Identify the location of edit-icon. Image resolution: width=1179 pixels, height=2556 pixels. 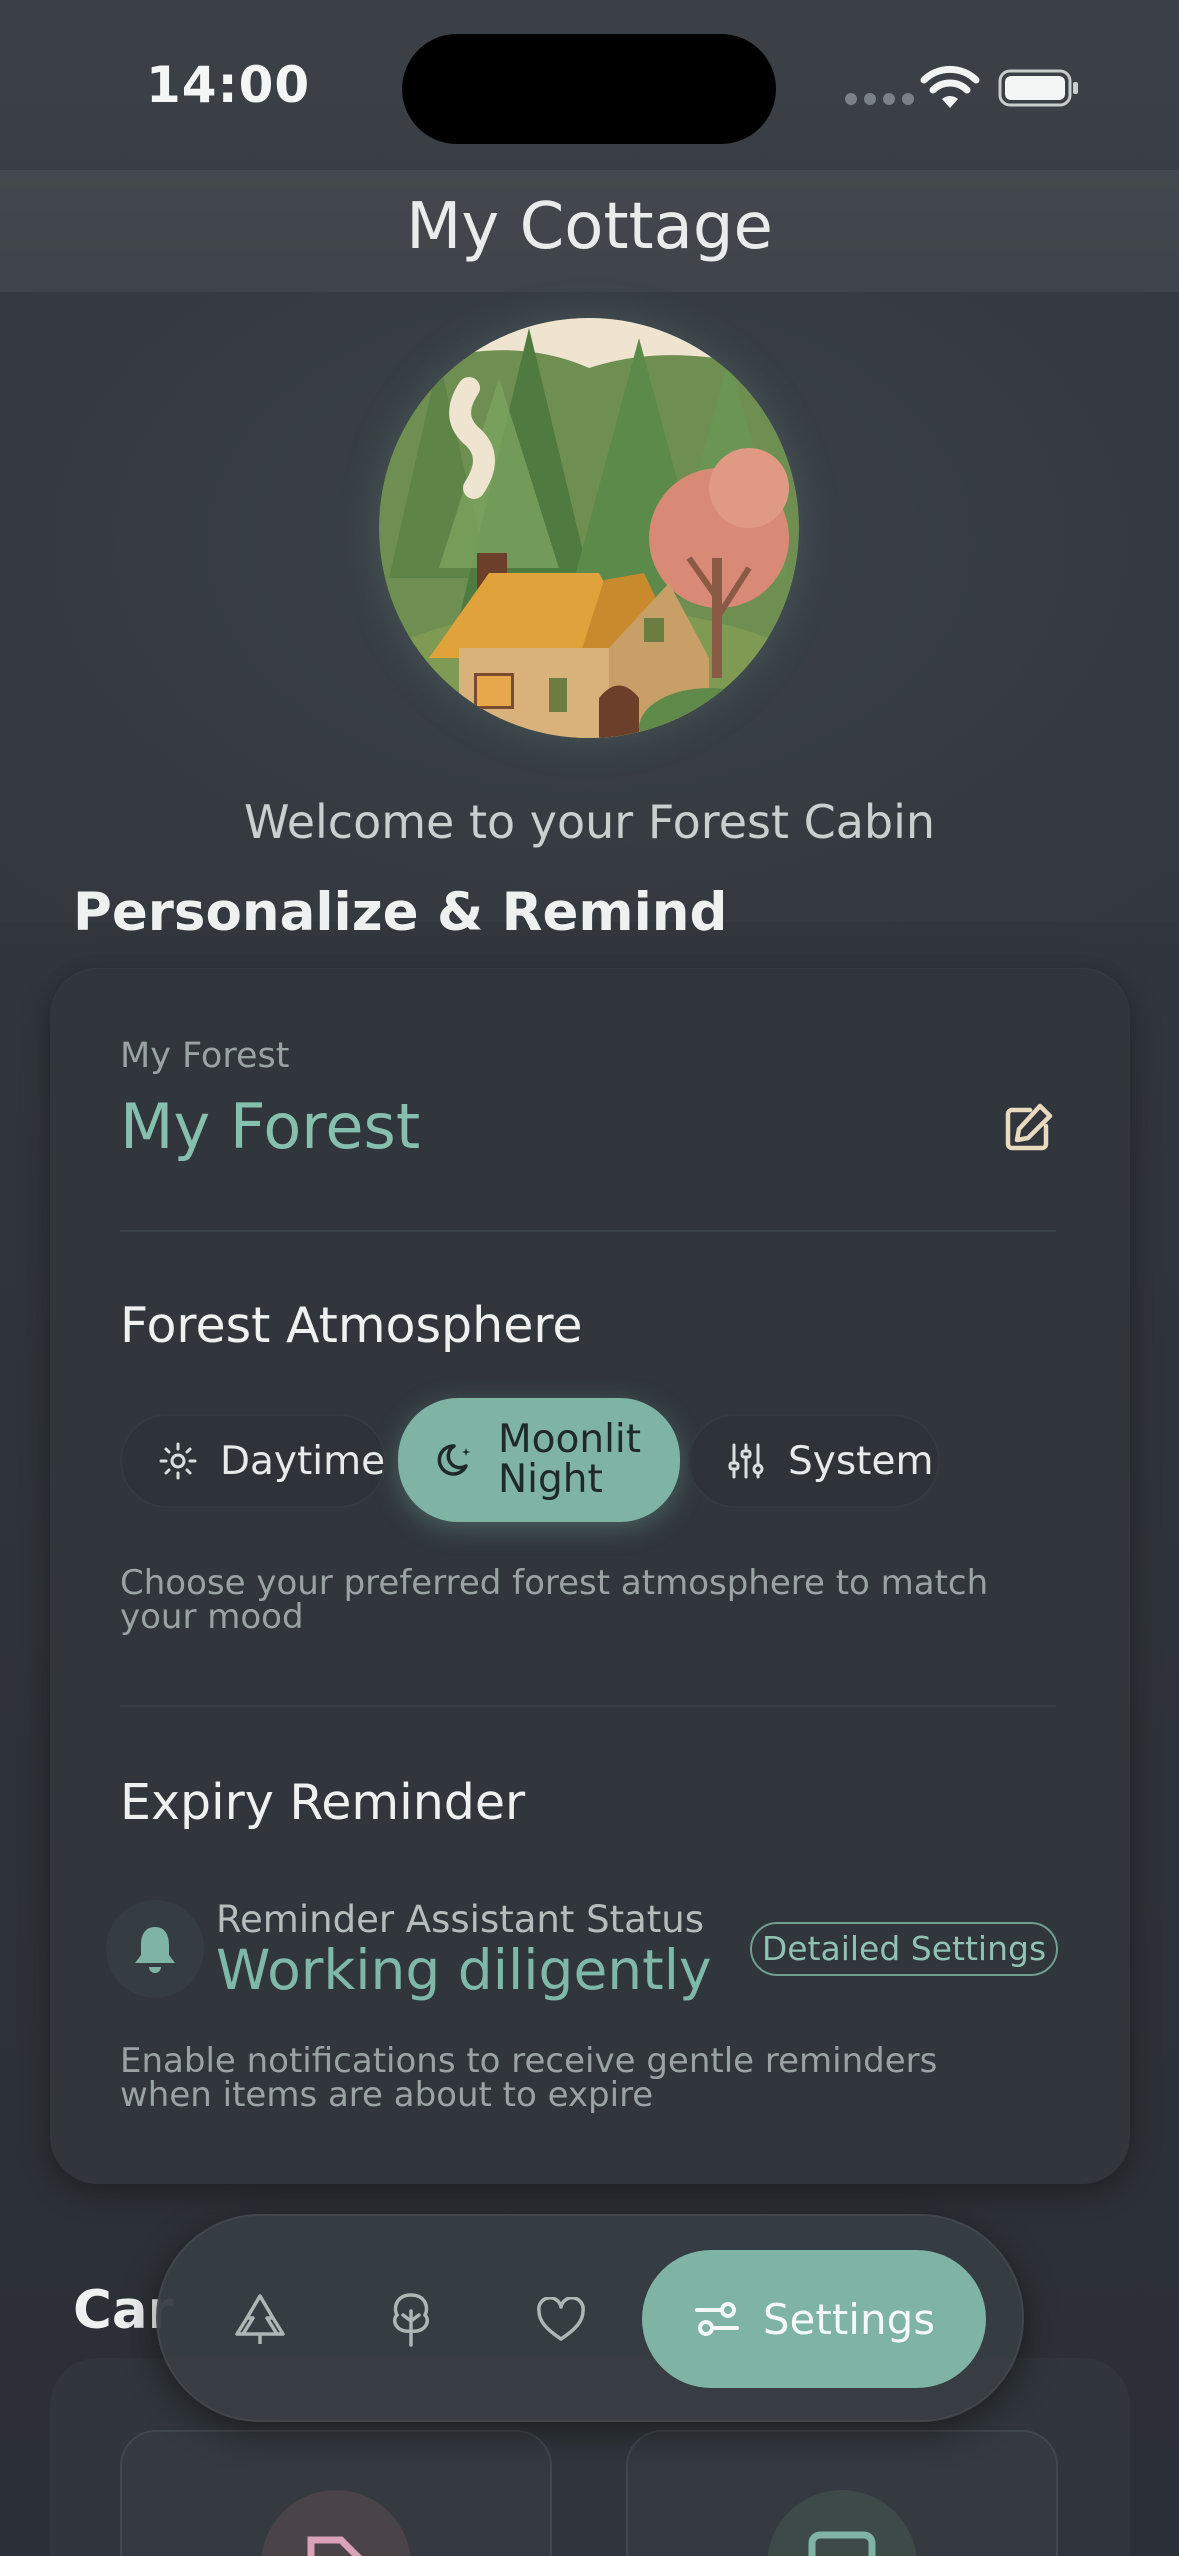
(1028, 1128).